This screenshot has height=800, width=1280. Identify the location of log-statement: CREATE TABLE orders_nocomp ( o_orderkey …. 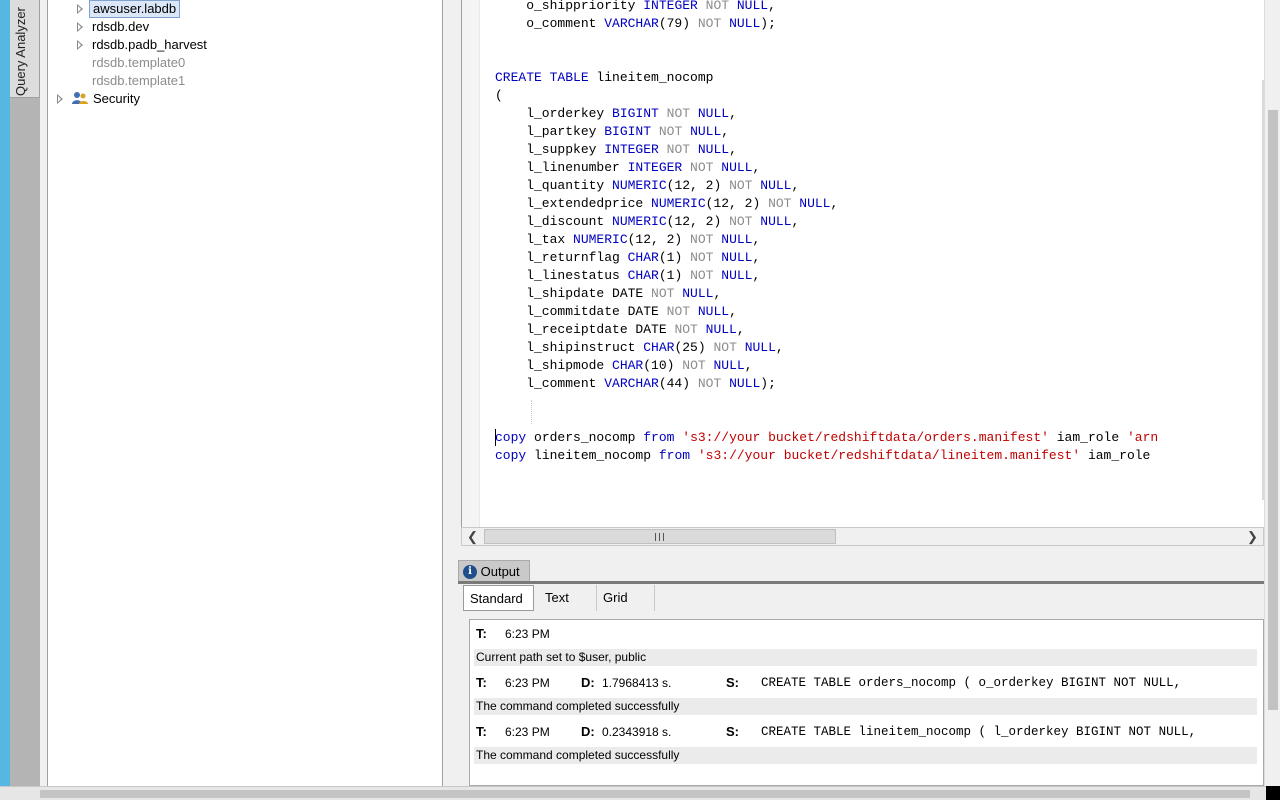
(971, 683).